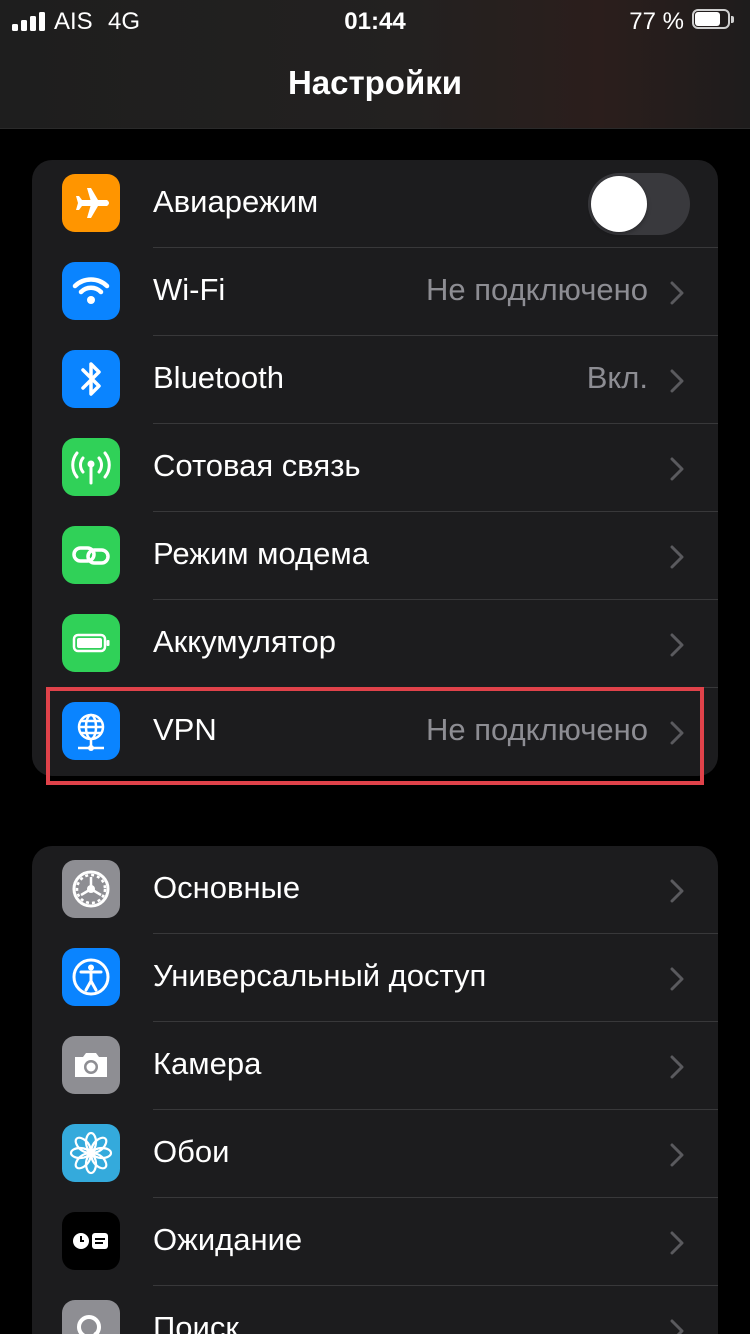  I want to click on status-bar: AIS 4G 01:44 77 %, so click(375, 21).